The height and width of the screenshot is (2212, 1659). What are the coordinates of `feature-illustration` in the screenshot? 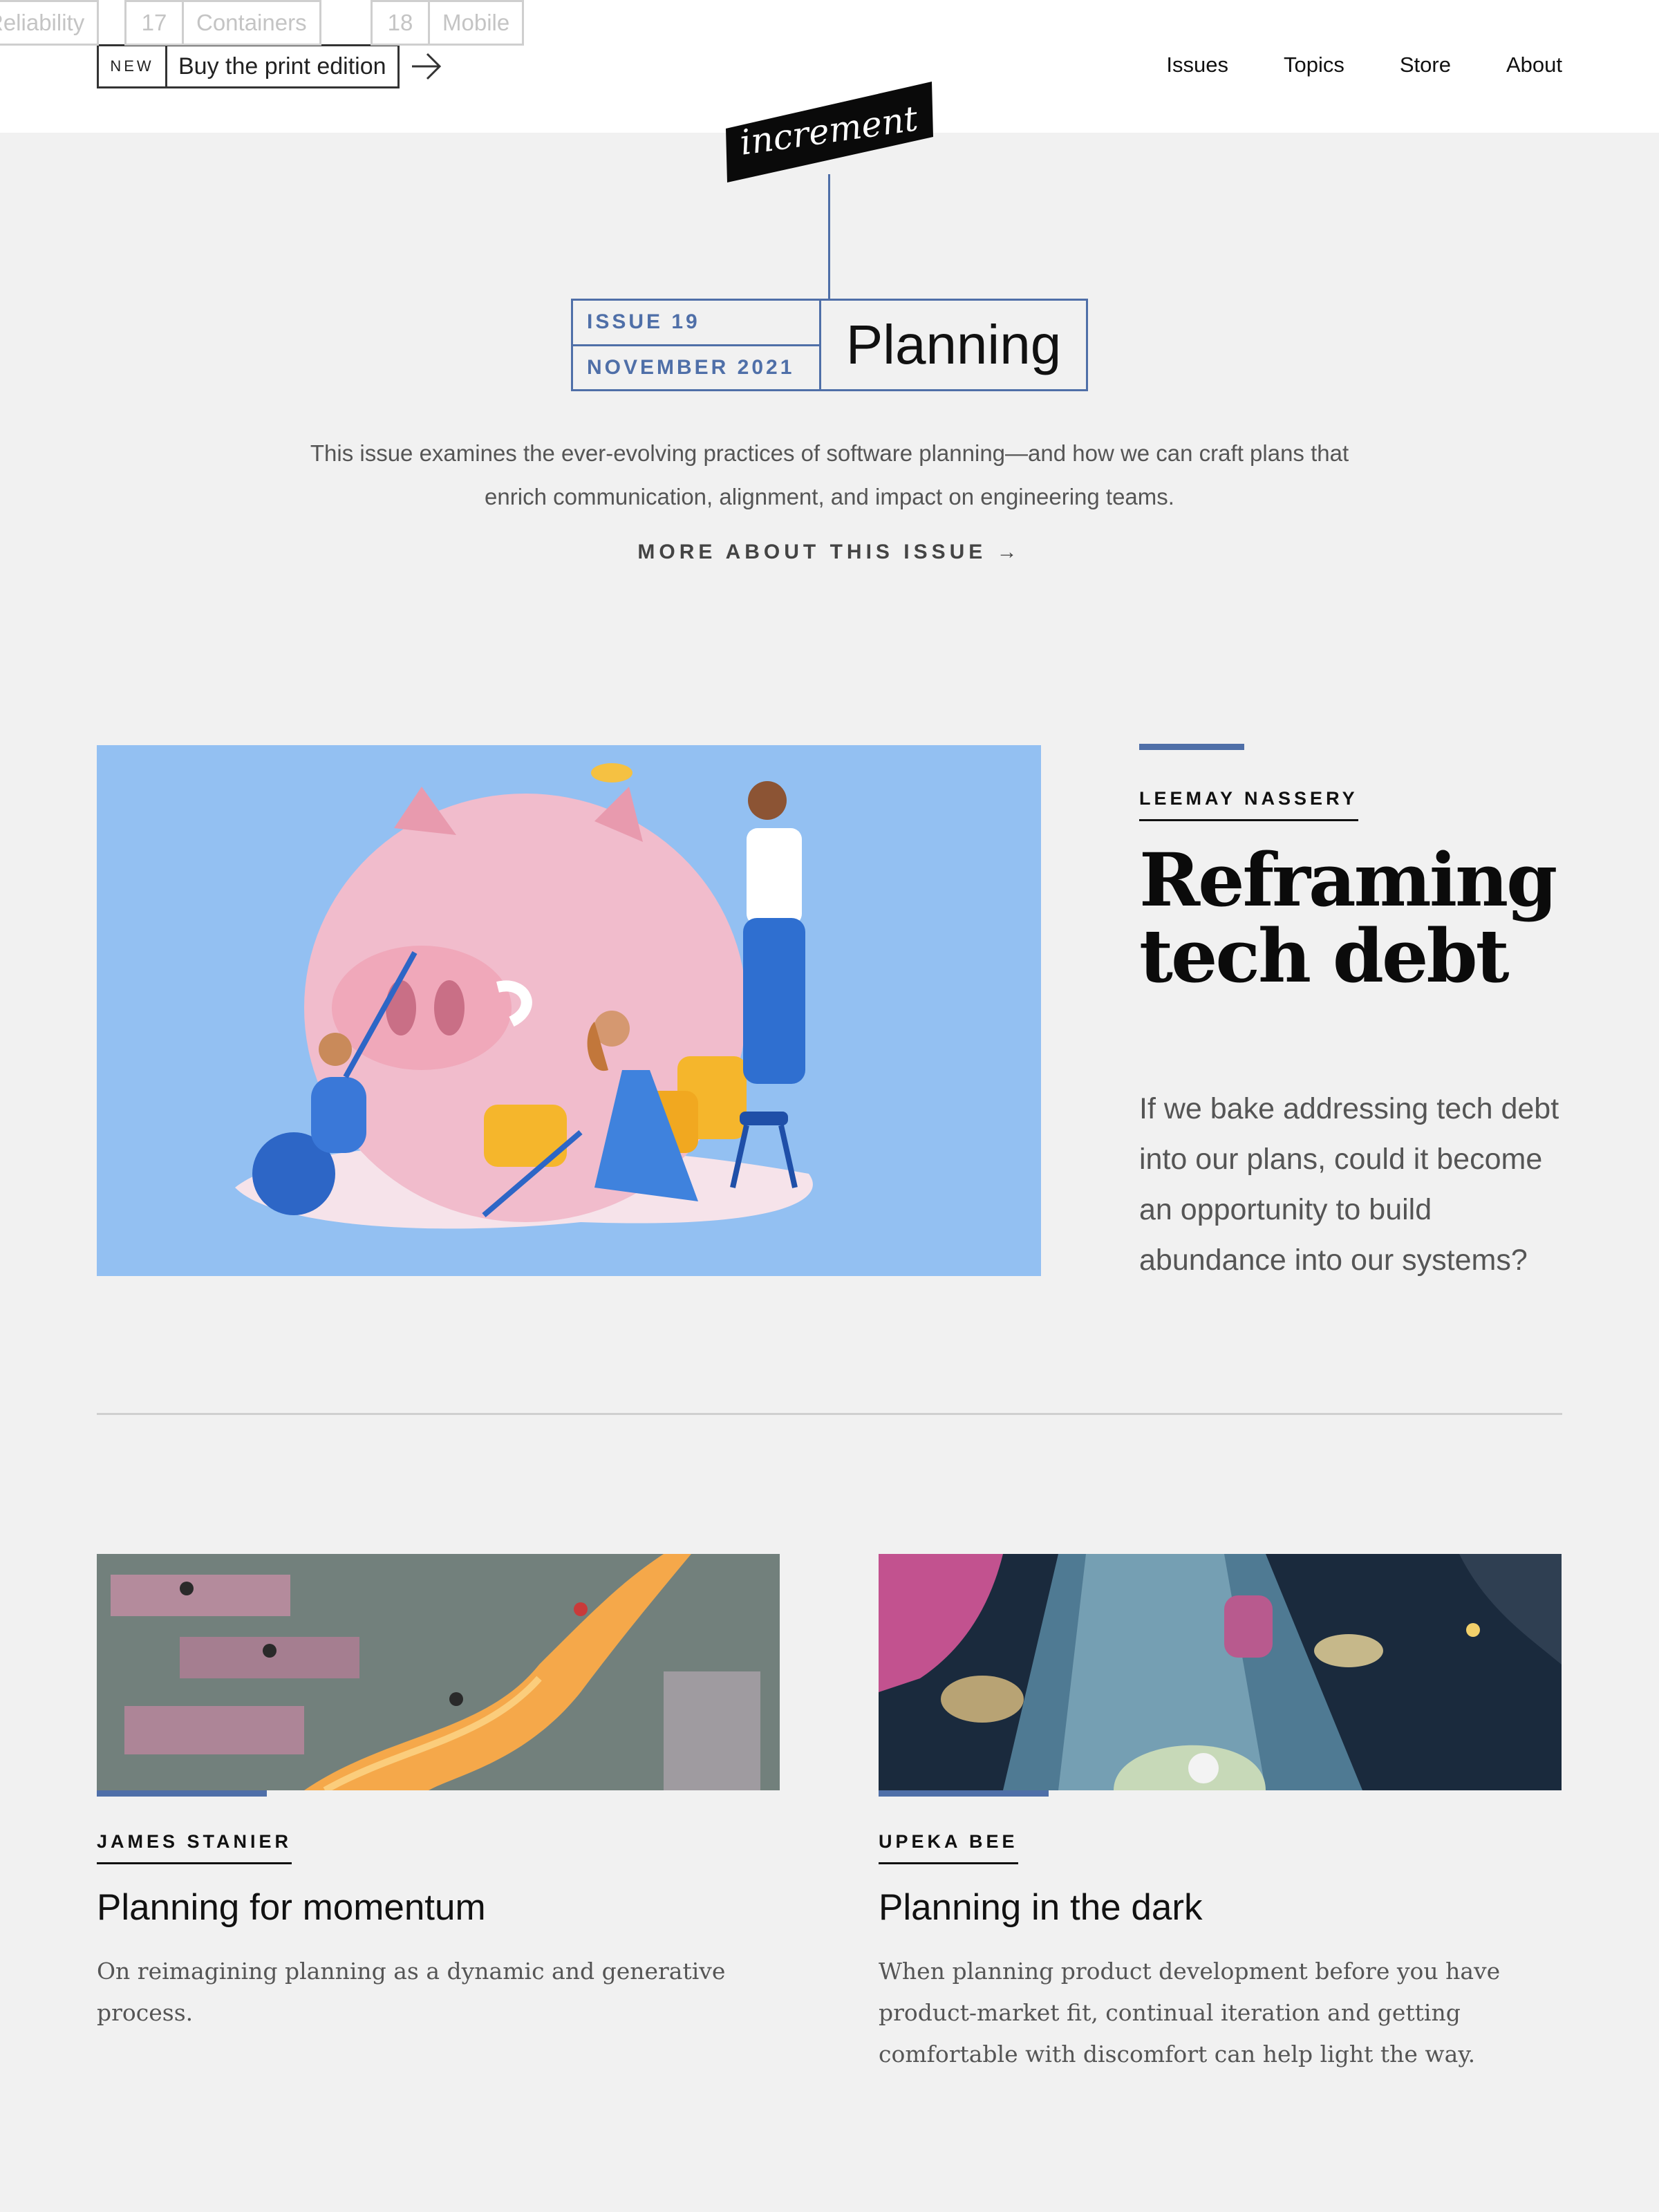 It's located at (569, 1011).